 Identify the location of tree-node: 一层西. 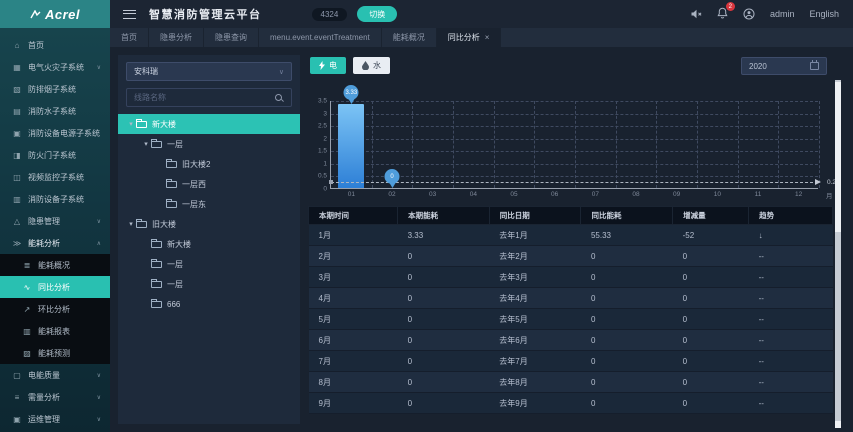
(209, 184).